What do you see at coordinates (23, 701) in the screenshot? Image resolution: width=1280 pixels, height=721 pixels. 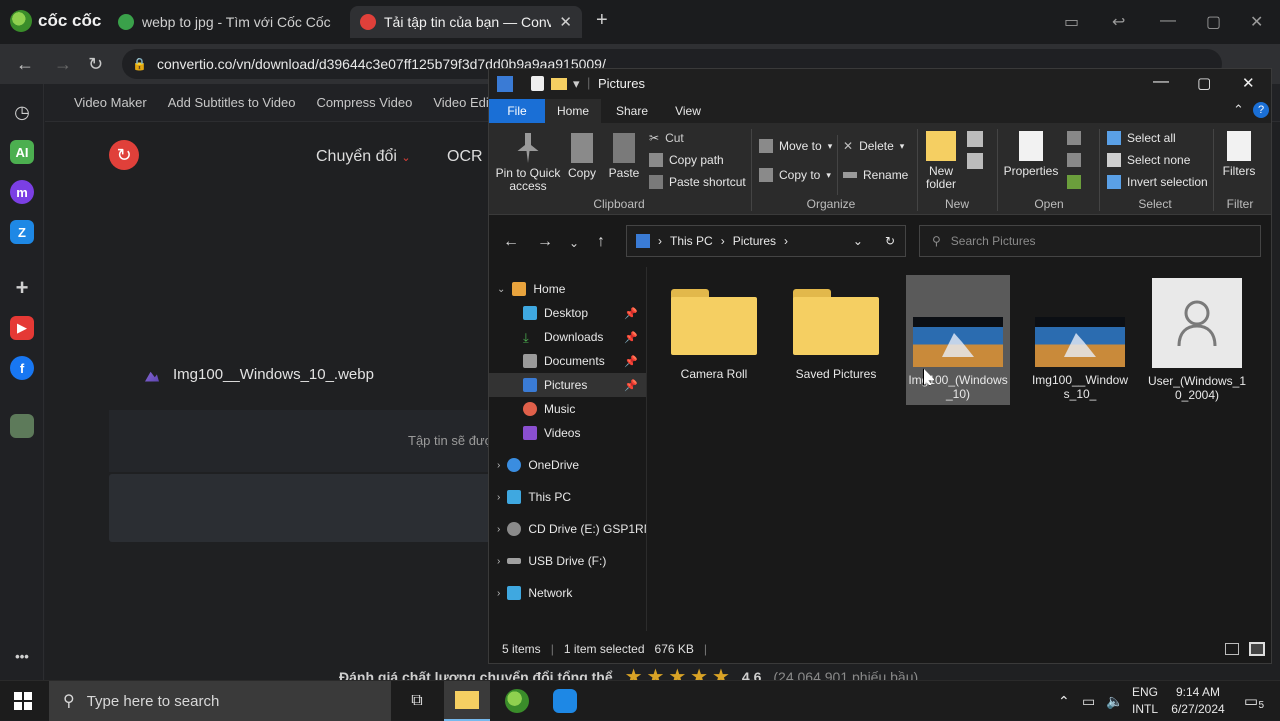 I see `windows-start-icon` at bounding box center [23, 701].